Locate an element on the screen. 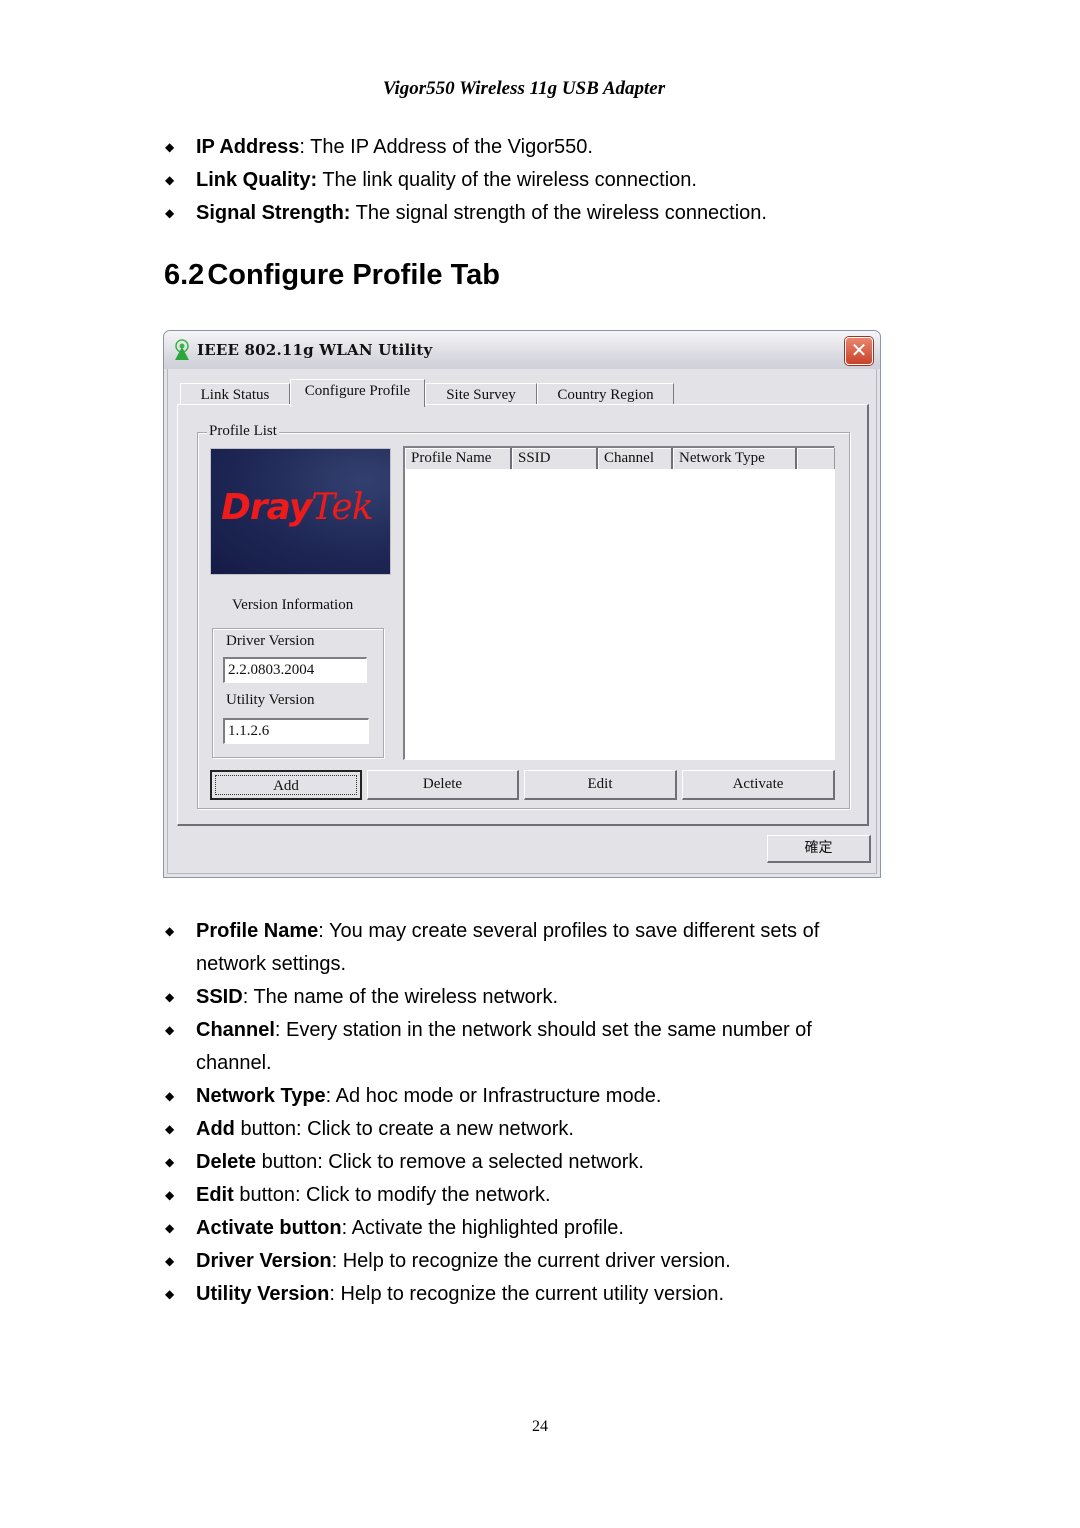 This screenshot has height=1528, width=1080. driver-version-label: Driver Version is located at coordinates (270, 641).